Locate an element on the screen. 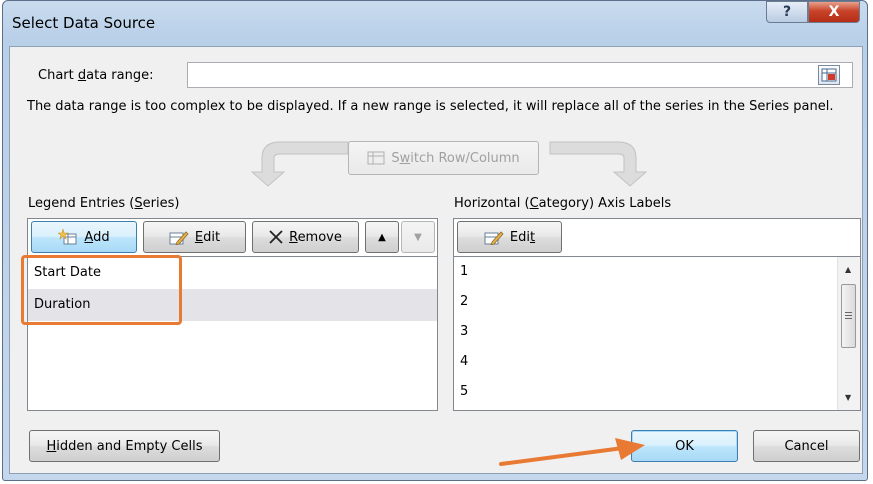 The image size is (873, 484). arrow-down-icon: ▼ is located at coordinates (418, 237).